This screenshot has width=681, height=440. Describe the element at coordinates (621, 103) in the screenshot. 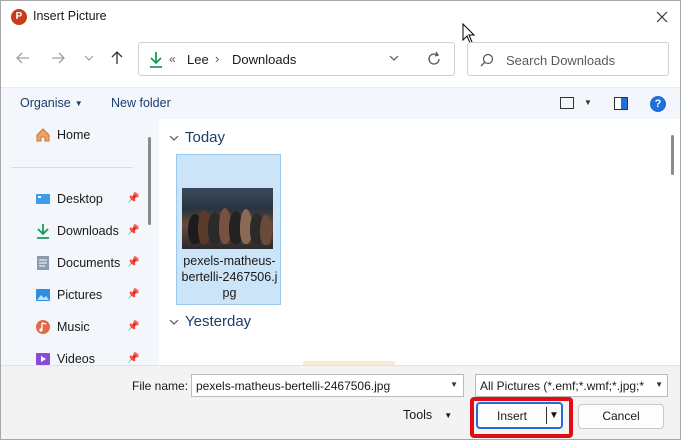

I see `preview-pane-icon` at that location.